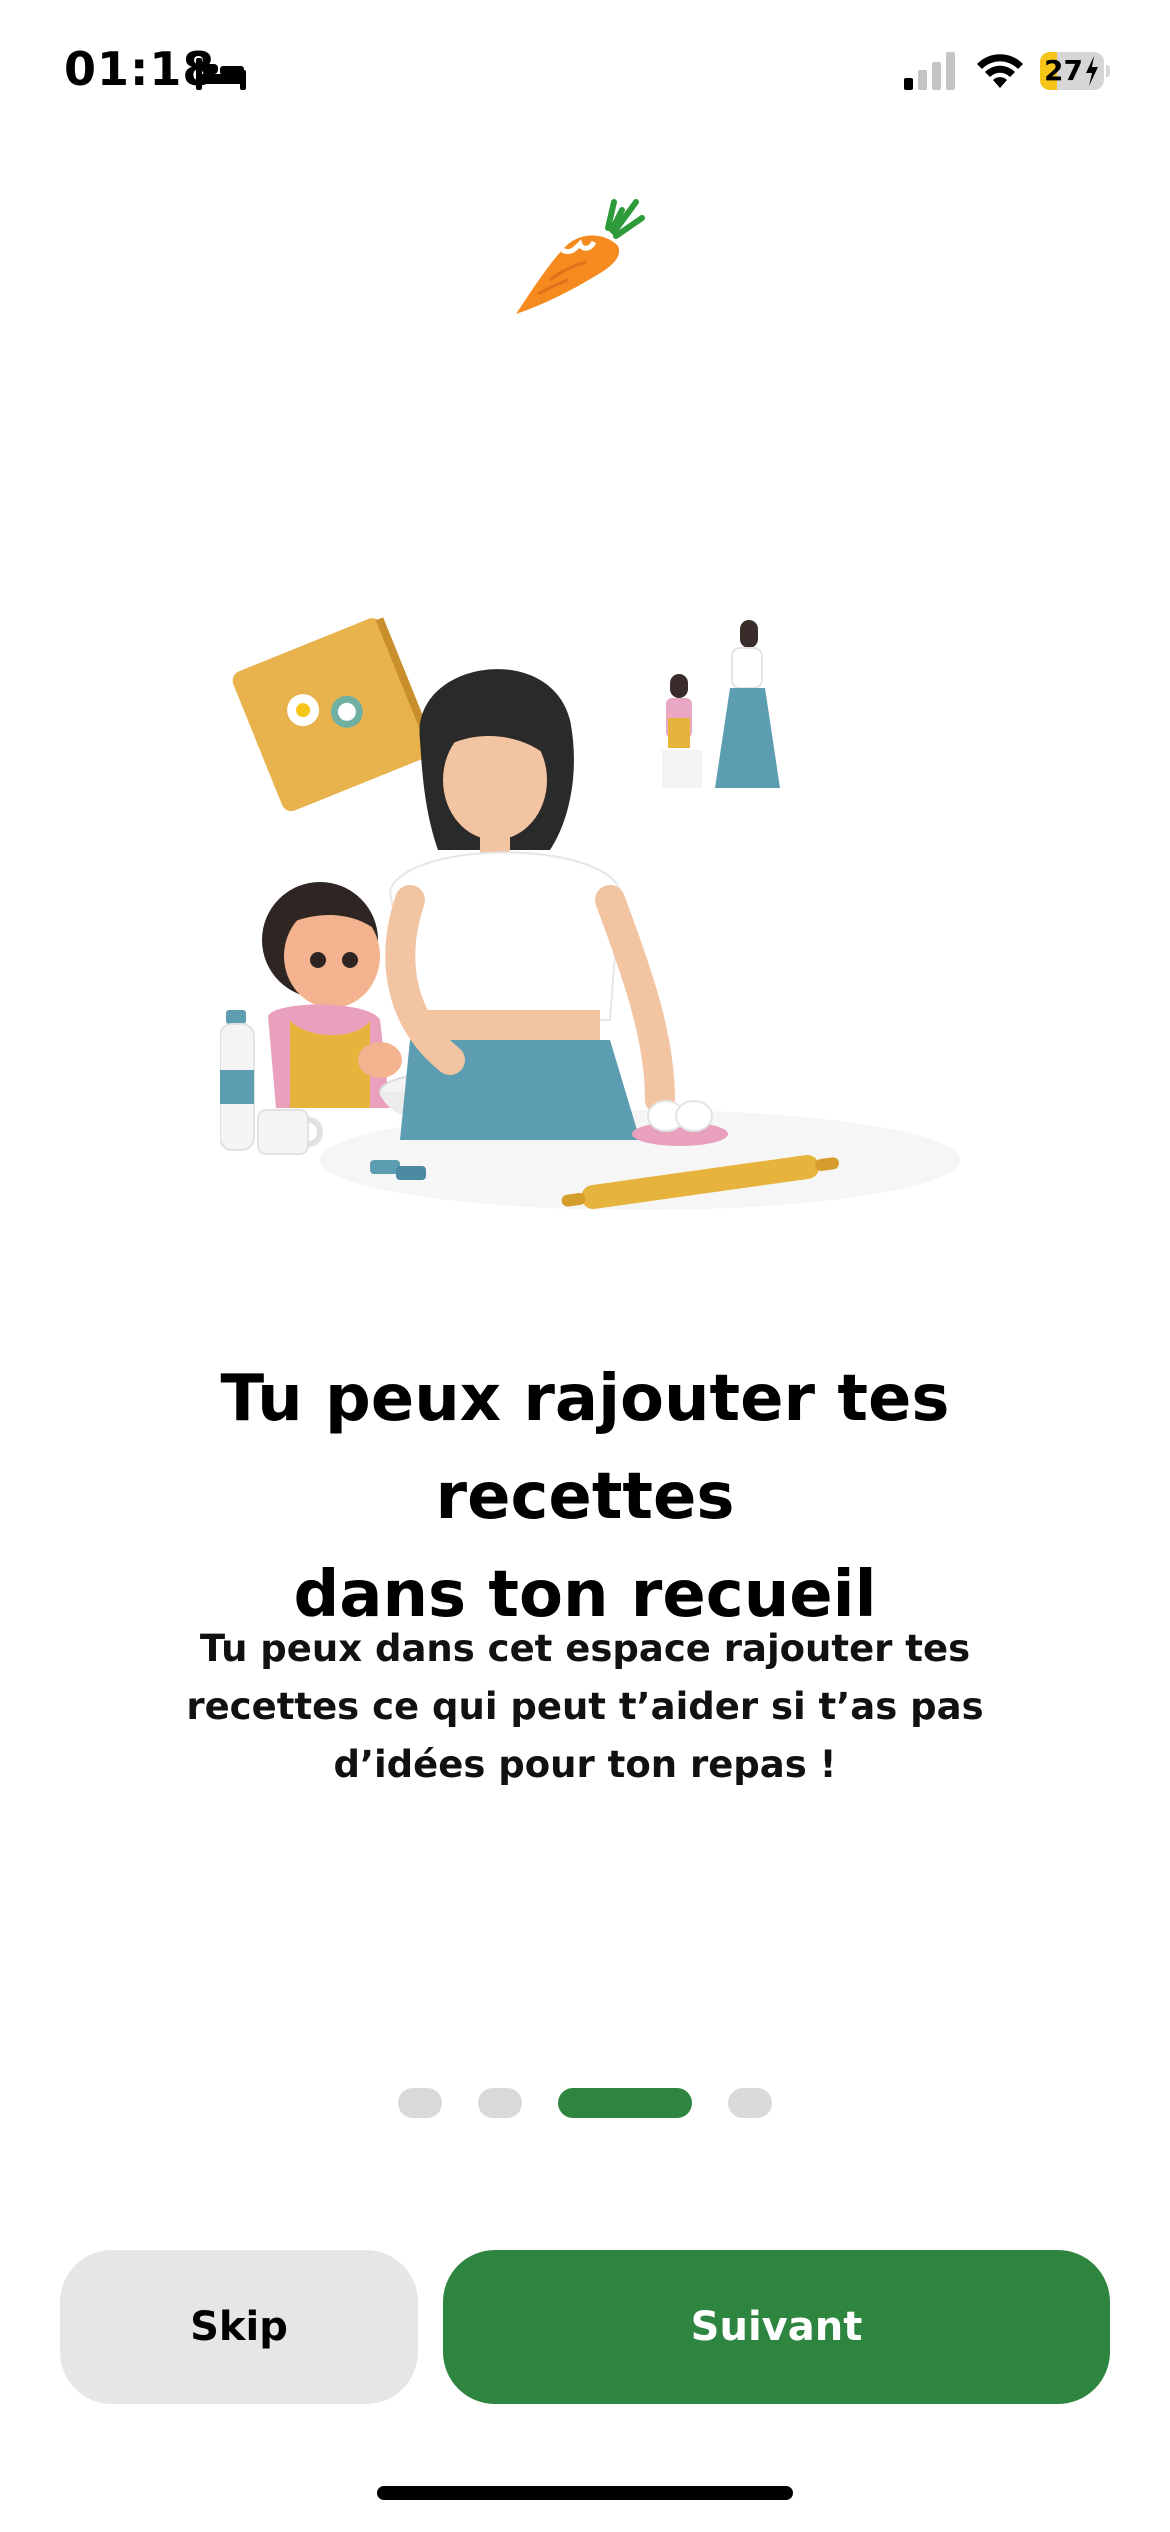 The image size is (1170, 2532). I want to click on title-line: Tu peux rajouter tes recettes, so click(585, 1448).